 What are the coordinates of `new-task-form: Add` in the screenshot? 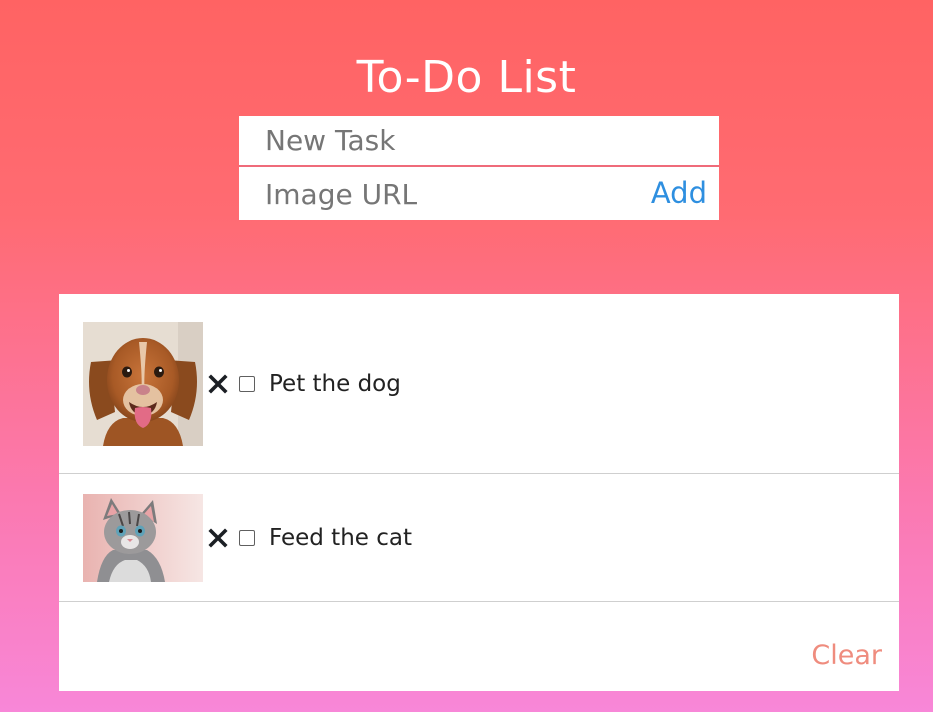 It's located at (479, 168).